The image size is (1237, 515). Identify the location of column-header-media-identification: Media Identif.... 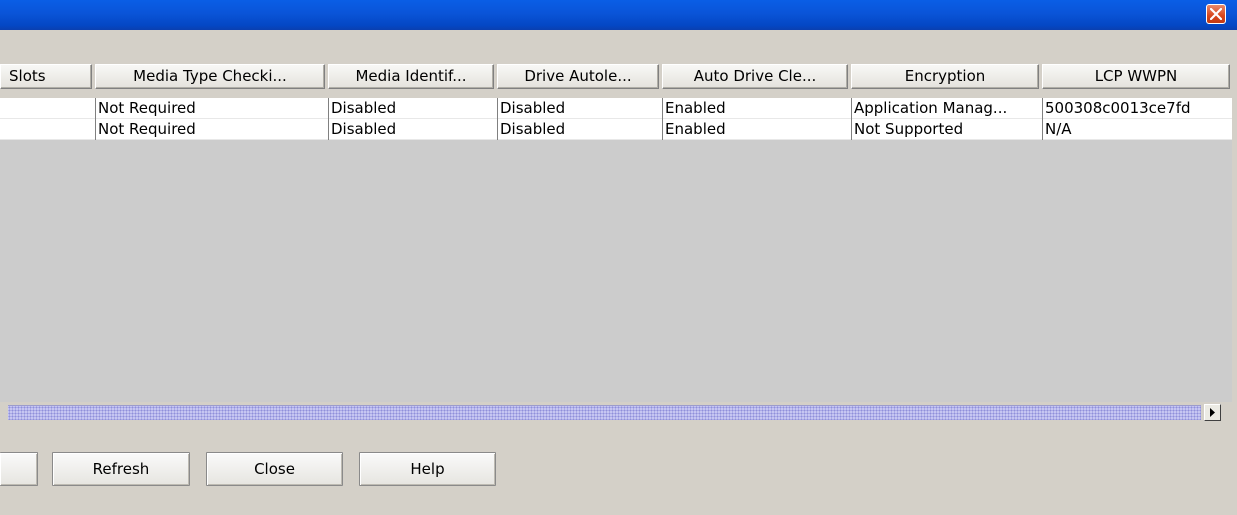
(411, 76).